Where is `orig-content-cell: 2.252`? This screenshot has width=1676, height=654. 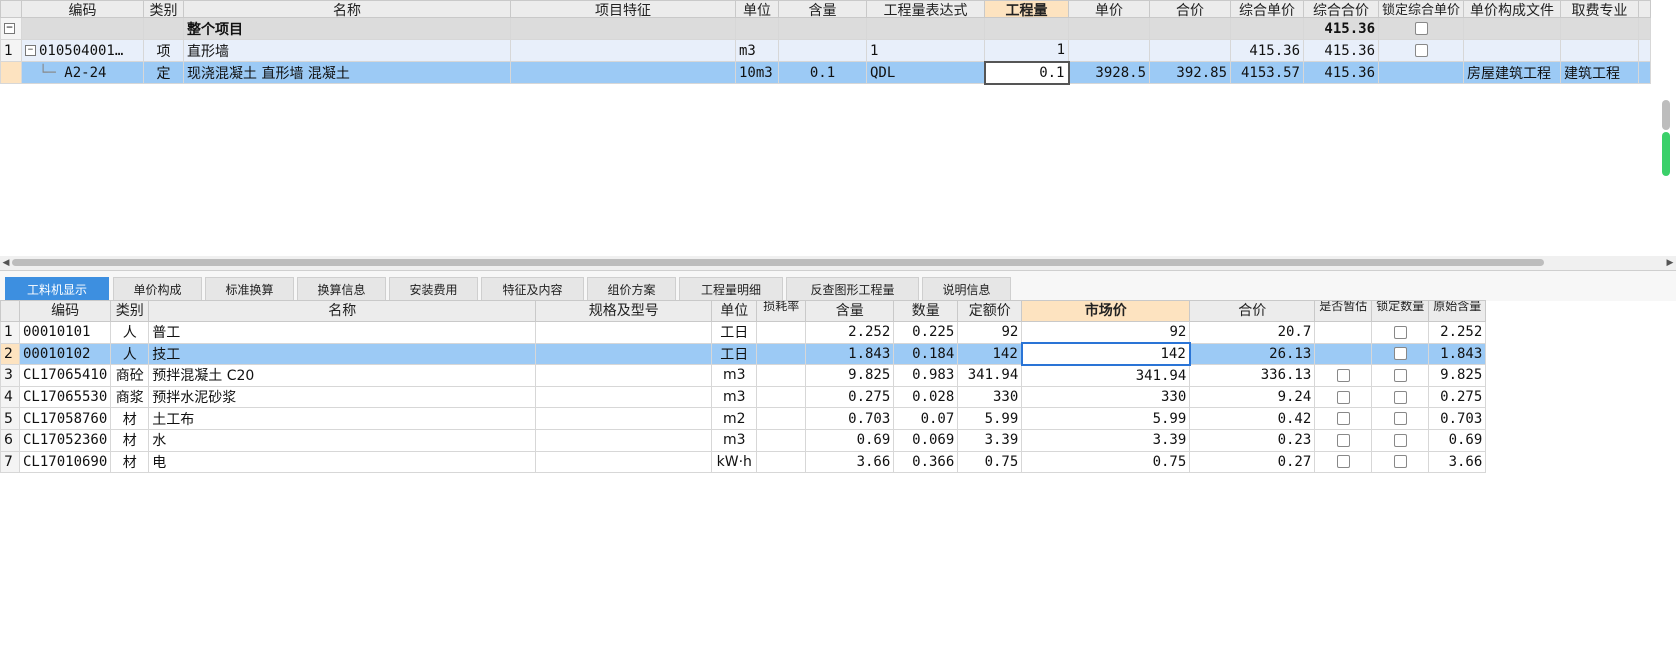
orig-content-cell: 2.252 is located at coordinates (1457, 332).